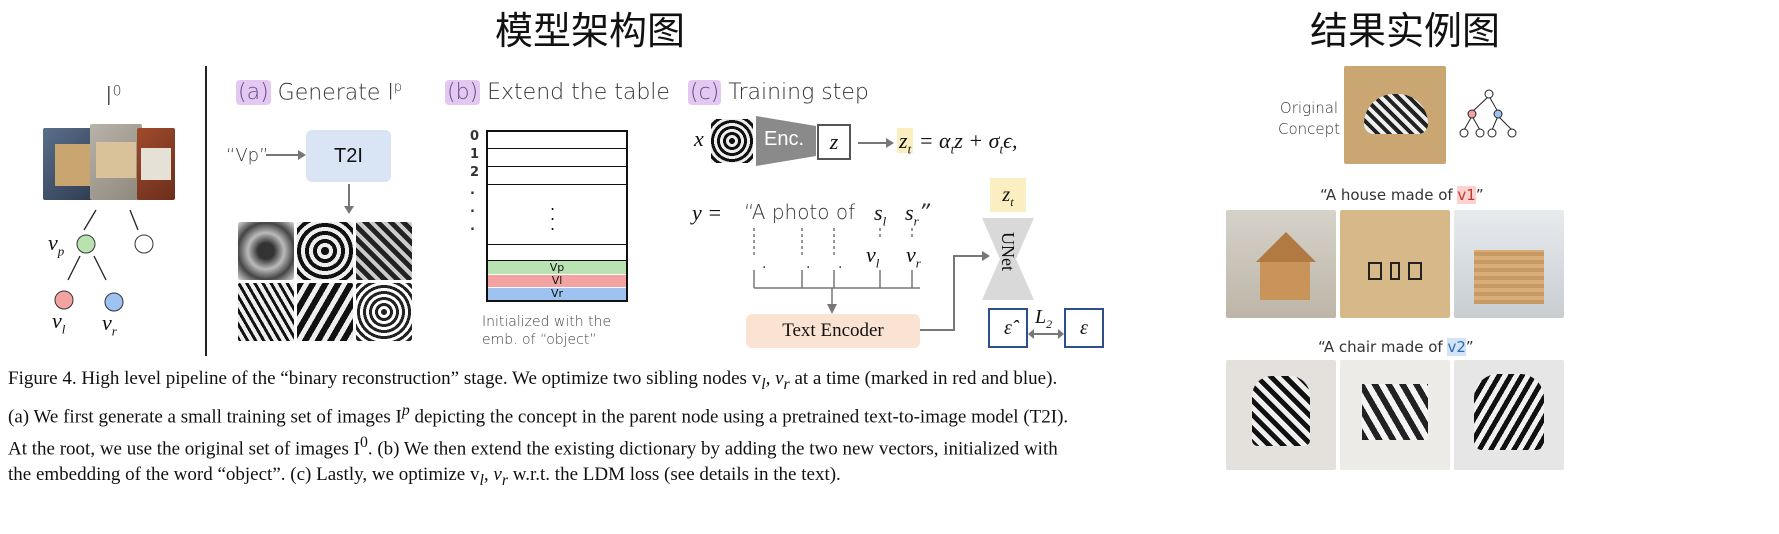 This screenshot has width=1779, height=534. I want to click on zt-input: zt, so click(1008, 195).